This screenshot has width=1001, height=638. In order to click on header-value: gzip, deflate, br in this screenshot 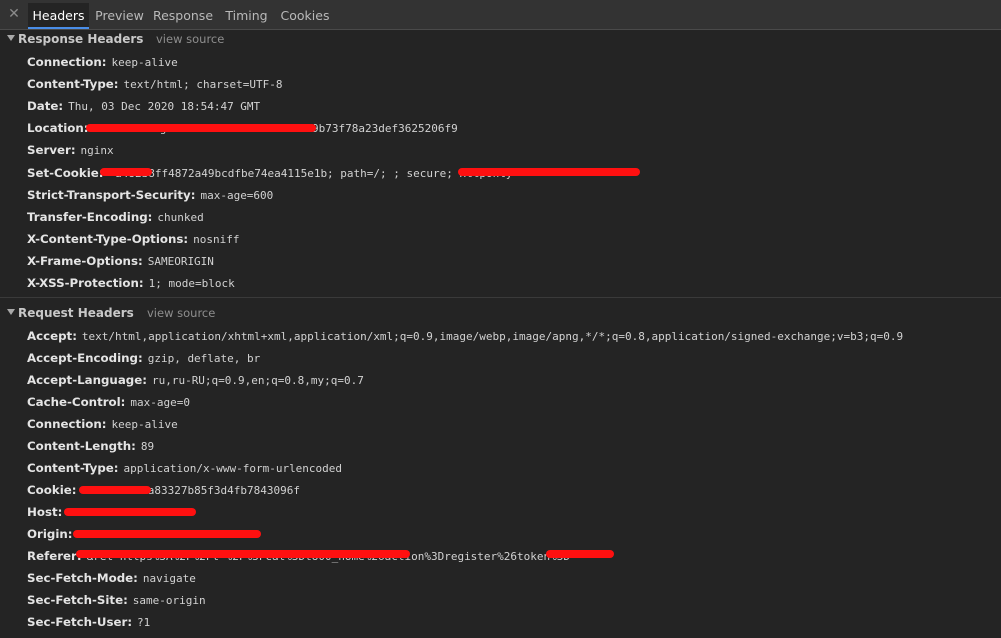, I will do `click(204, 358)`.